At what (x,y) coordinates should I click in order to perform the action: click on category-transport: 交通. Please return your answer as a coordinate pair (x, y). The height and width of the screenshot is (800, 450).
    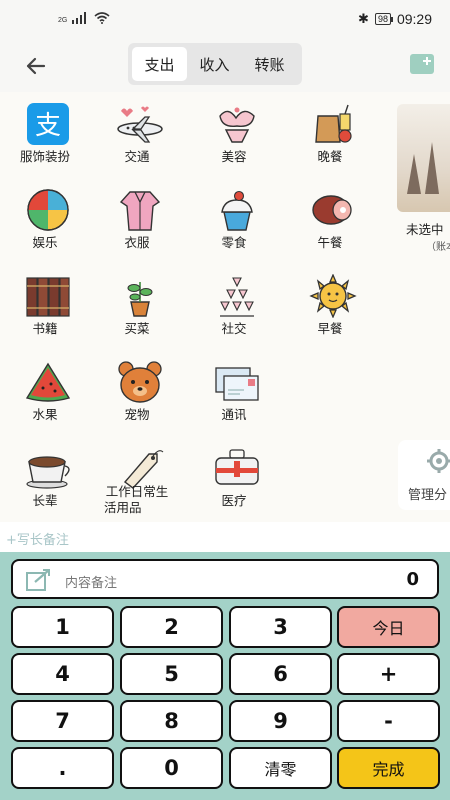
    Looking at the image, I should click on (137, 132).